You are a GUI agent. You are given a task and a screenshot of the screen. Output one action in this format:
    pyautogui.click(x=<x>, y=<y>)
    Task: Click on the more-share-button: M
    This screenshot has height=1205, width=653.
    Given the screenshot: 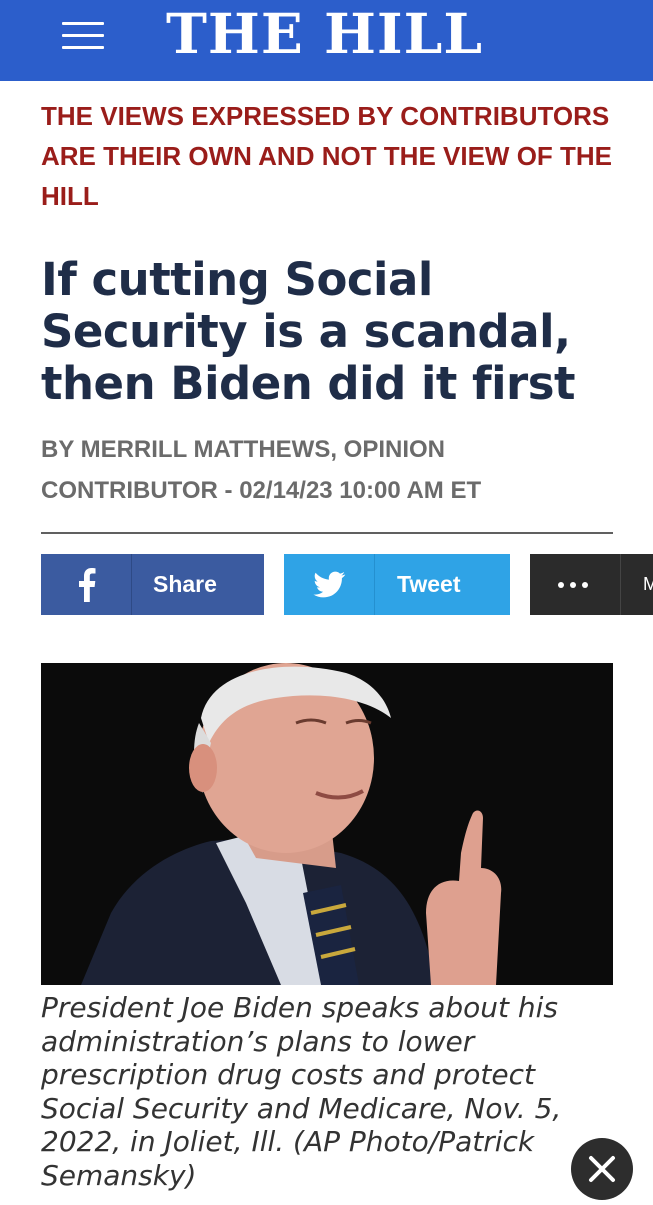 What is the action you would take?
    pyautogui.click(x=591, y=584)
    